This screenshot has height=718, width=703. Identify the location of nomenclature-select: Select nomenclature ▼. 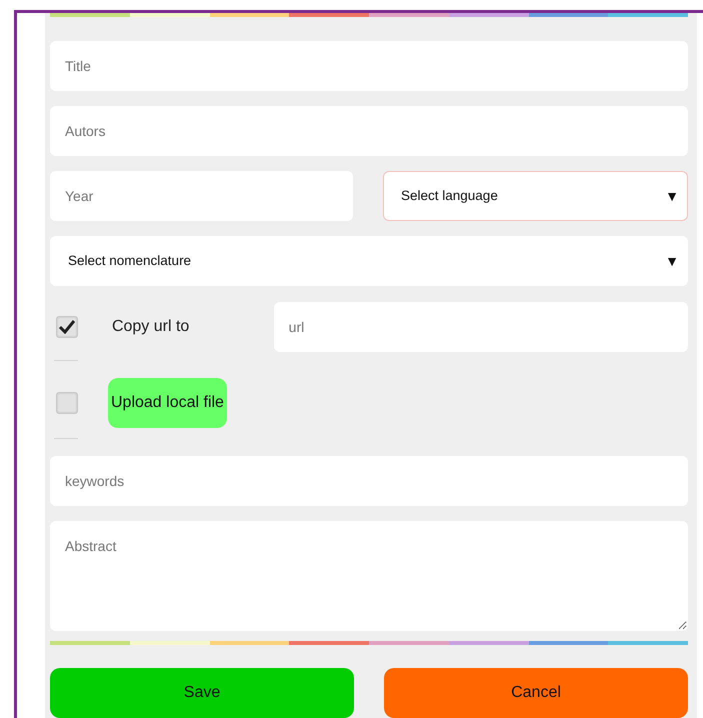
(369, 261).